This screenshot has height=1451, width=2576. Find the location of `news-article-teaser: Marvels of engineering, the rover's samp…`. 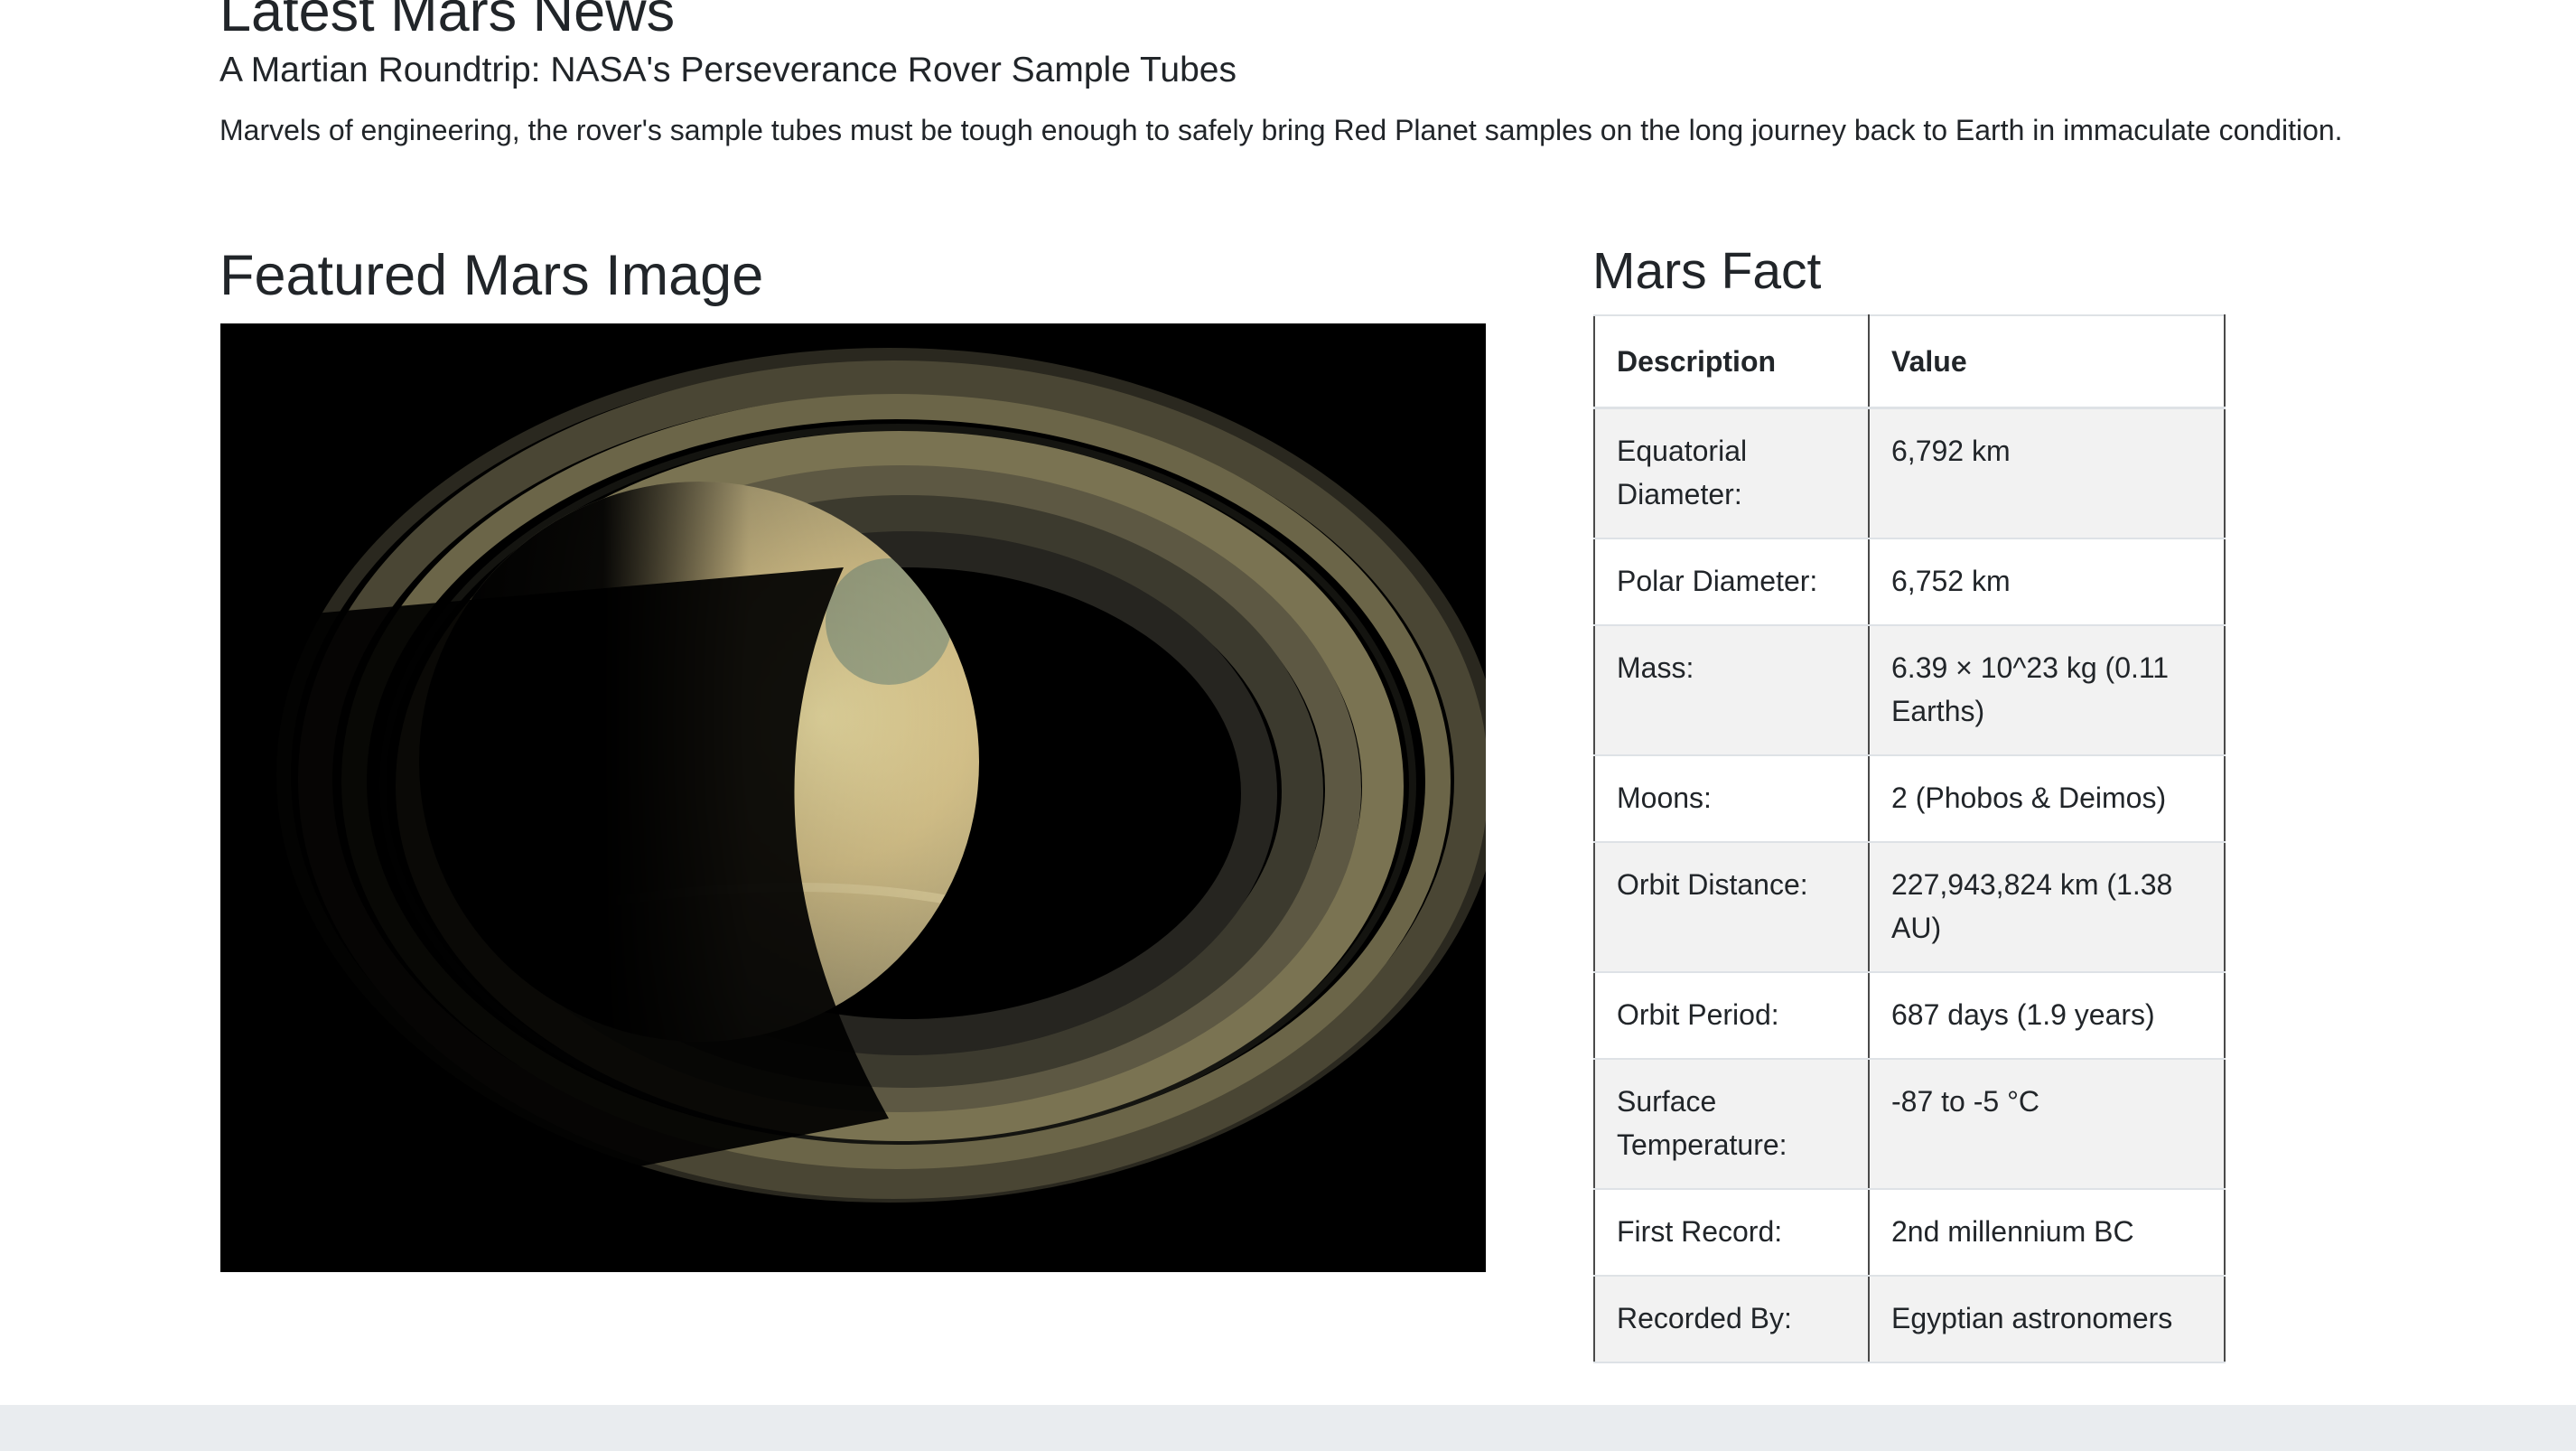

news-article-teaser: Marvels of engineering, the rover's samp… is located at coordinates (1281, 130).